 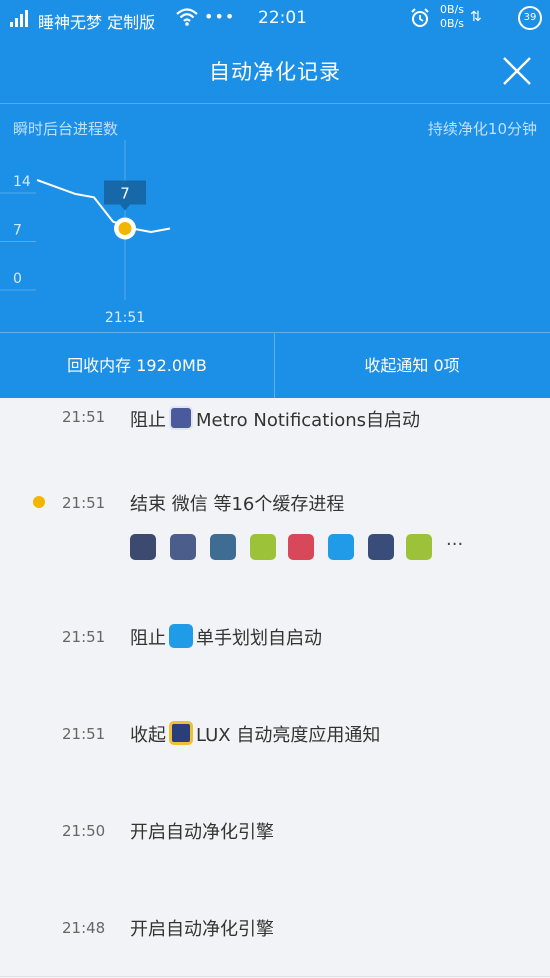 What do you see at coordinates (17, 279) in the screenshot?
I see `y-tick-label: 0` at bounding box center [17, 279].